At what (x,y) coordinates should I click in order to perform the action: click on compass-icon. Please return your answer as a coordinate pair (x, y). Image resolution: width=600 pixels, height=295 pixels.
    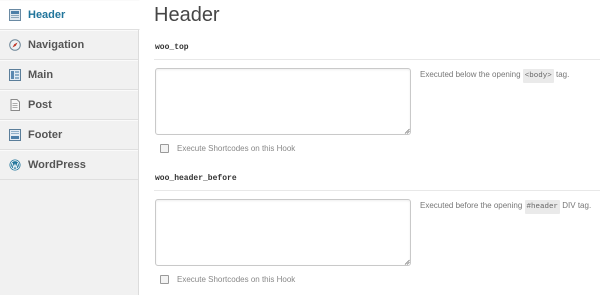
    Looking at the image, I should click on (15, 45).